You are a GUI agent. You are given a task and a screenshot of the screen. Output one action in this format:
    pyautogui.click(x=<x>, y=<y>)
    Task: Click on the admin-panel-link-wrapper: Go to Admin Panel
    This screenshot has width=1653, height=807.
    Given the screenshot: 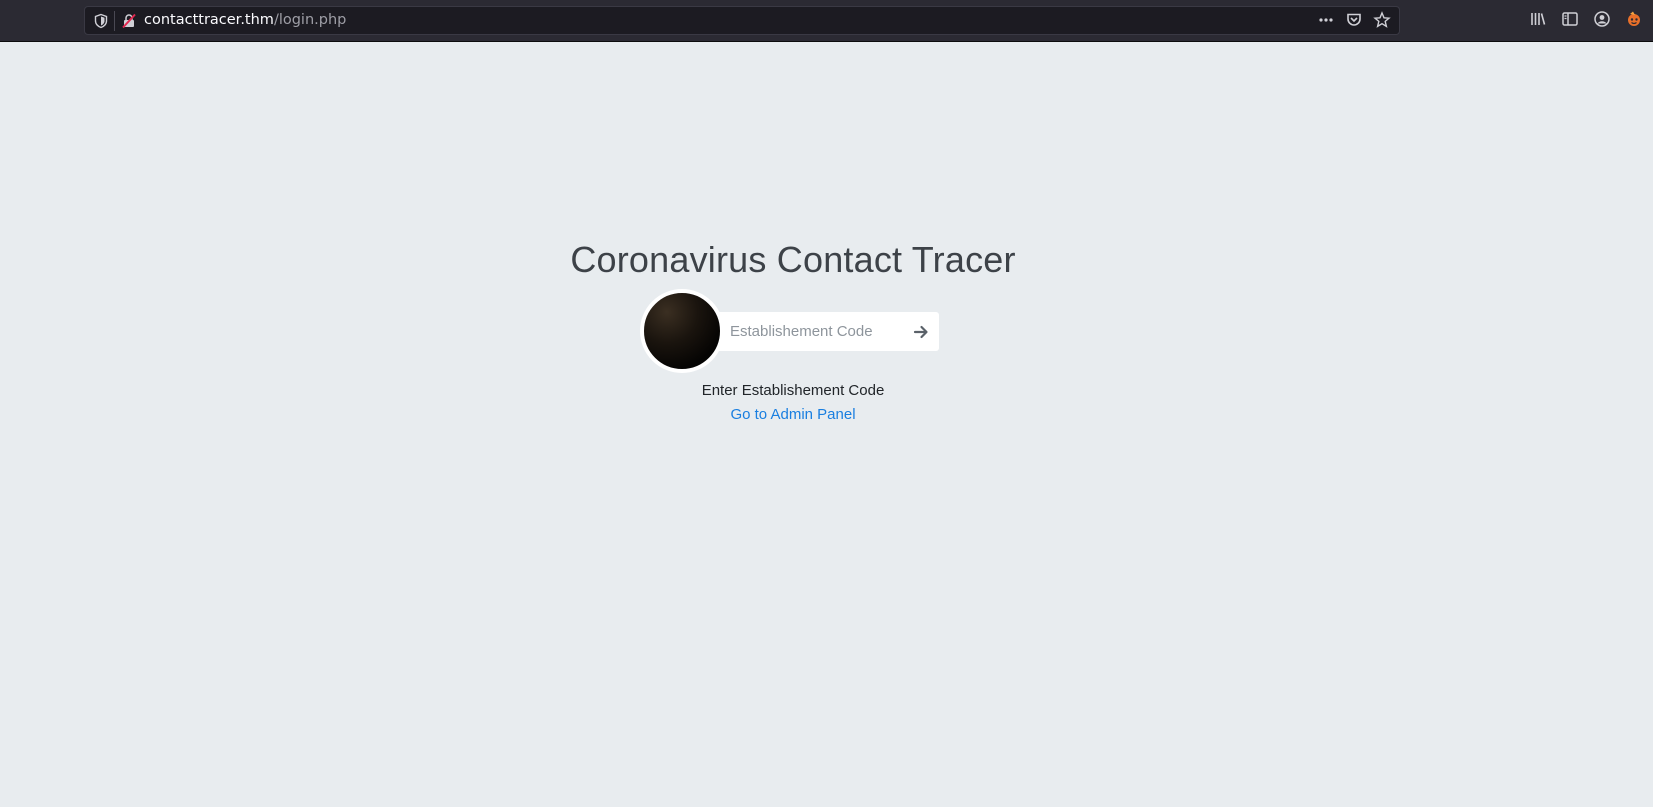 What is the action you would take?
    pyautogui.click(x=793, y=414)
    